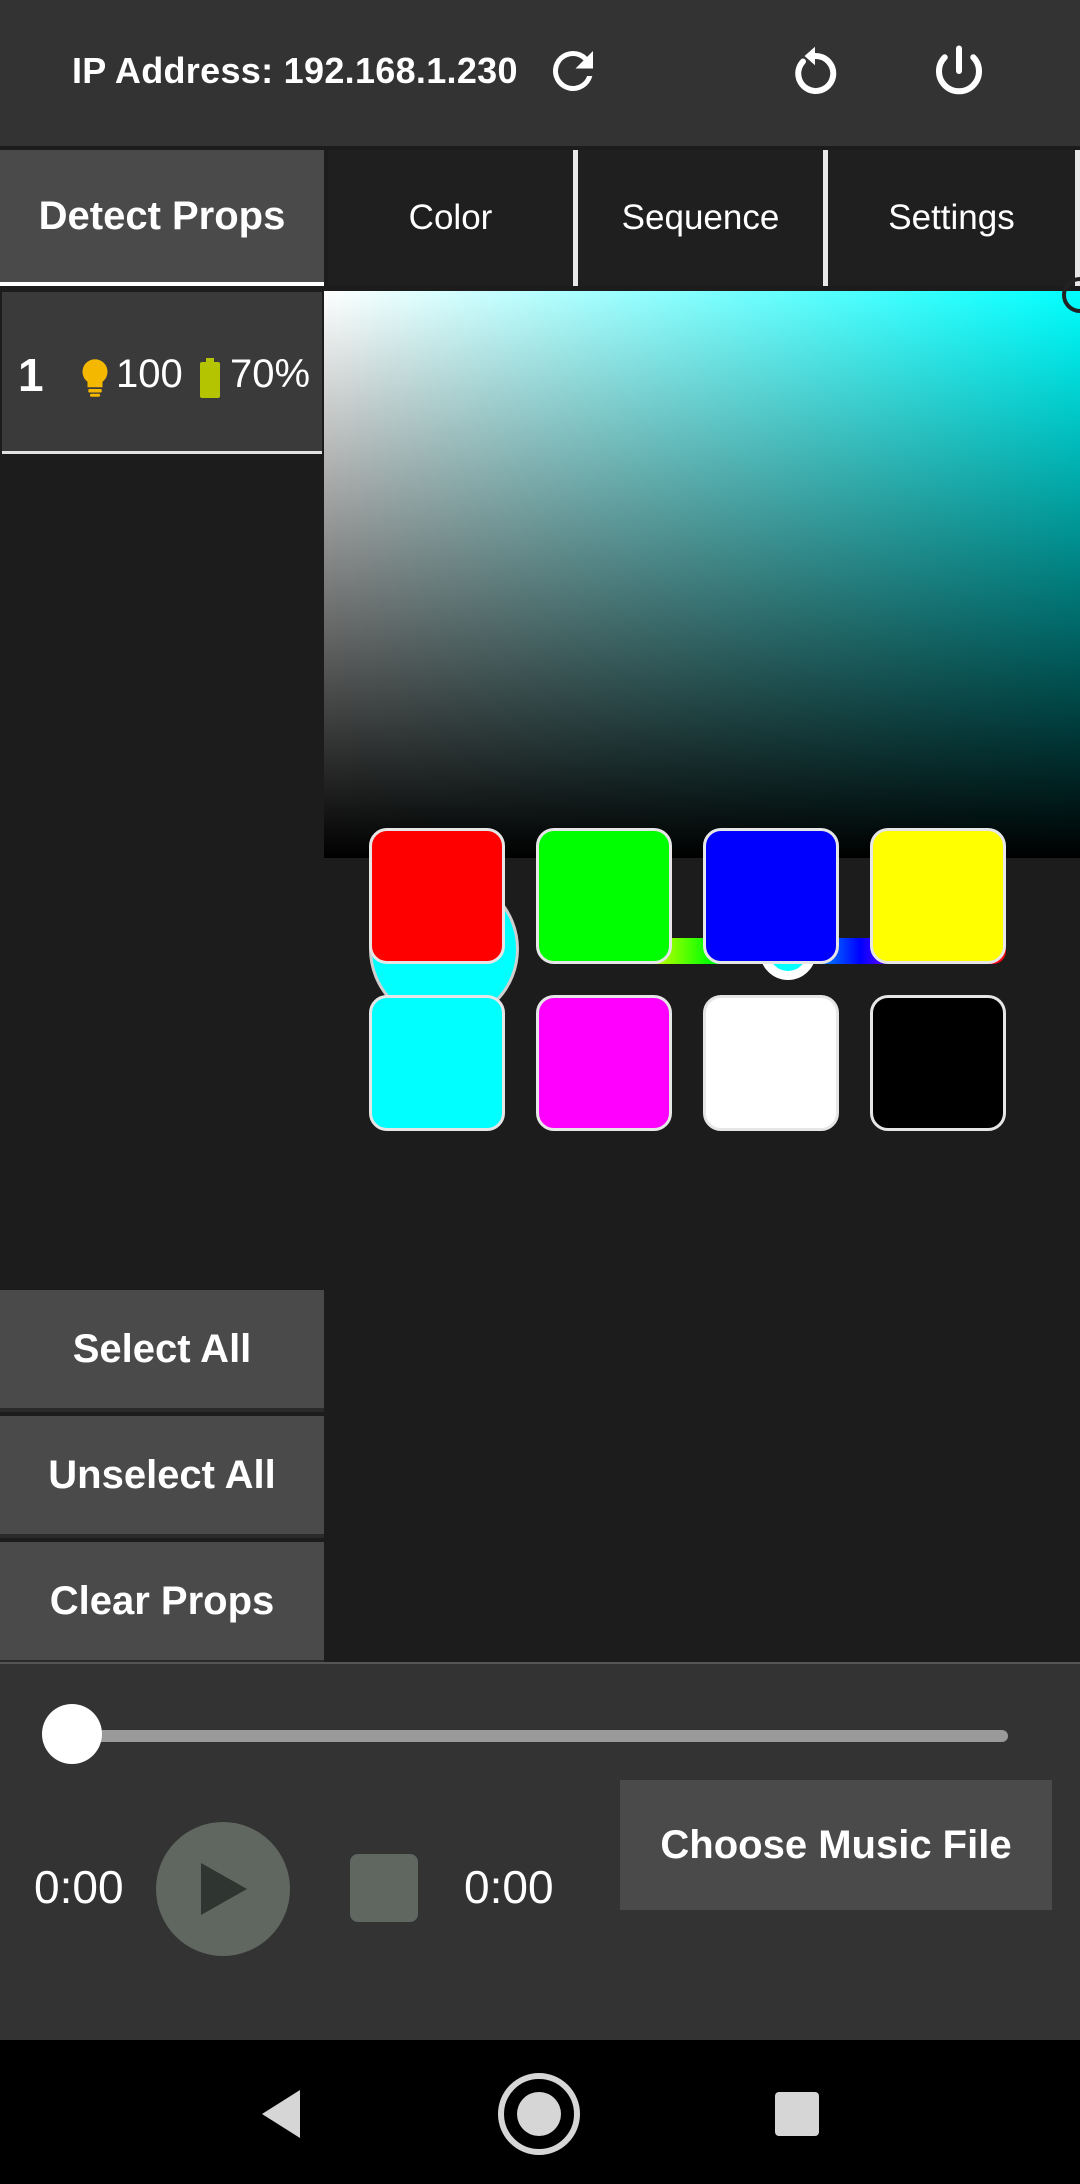 This screenshot has width=1080, height=2184. Describe the element at coordinates (79, 1887) in the screenshot. I see `elapsed-time: 0:00` at that location.